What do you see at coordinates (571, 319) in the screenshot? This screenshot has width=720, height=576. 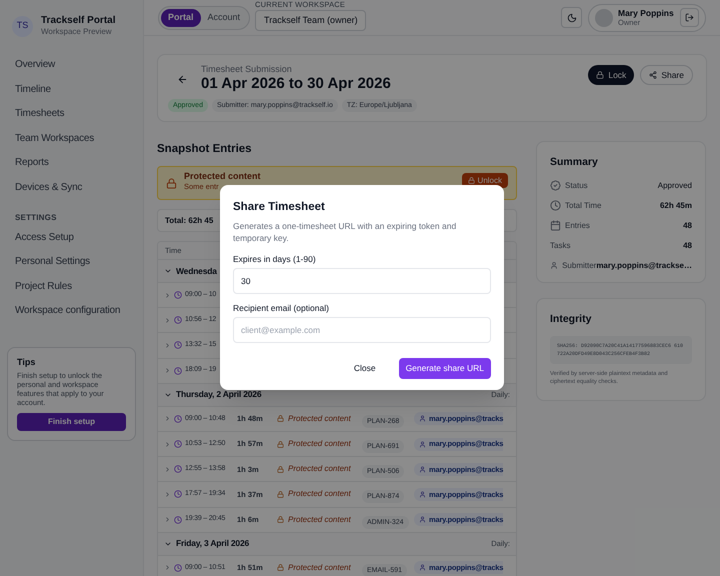 I see `card-title: Integrity` at bounding box center [571, 319].